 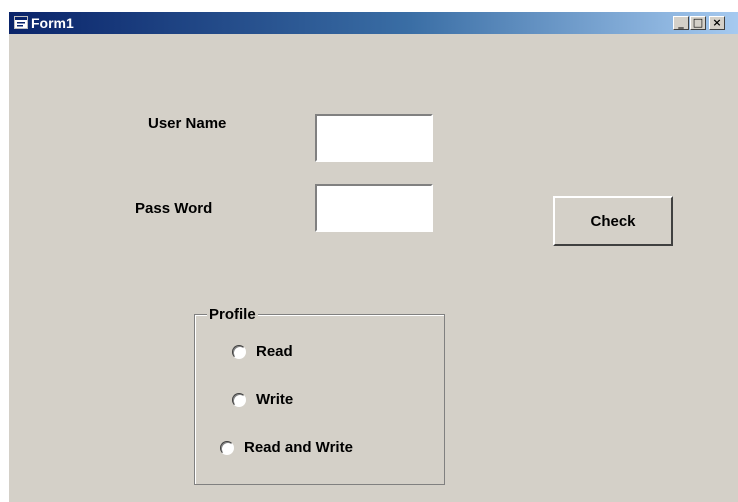 I want to click on minimize-button: _, so click(x=681, y=23).